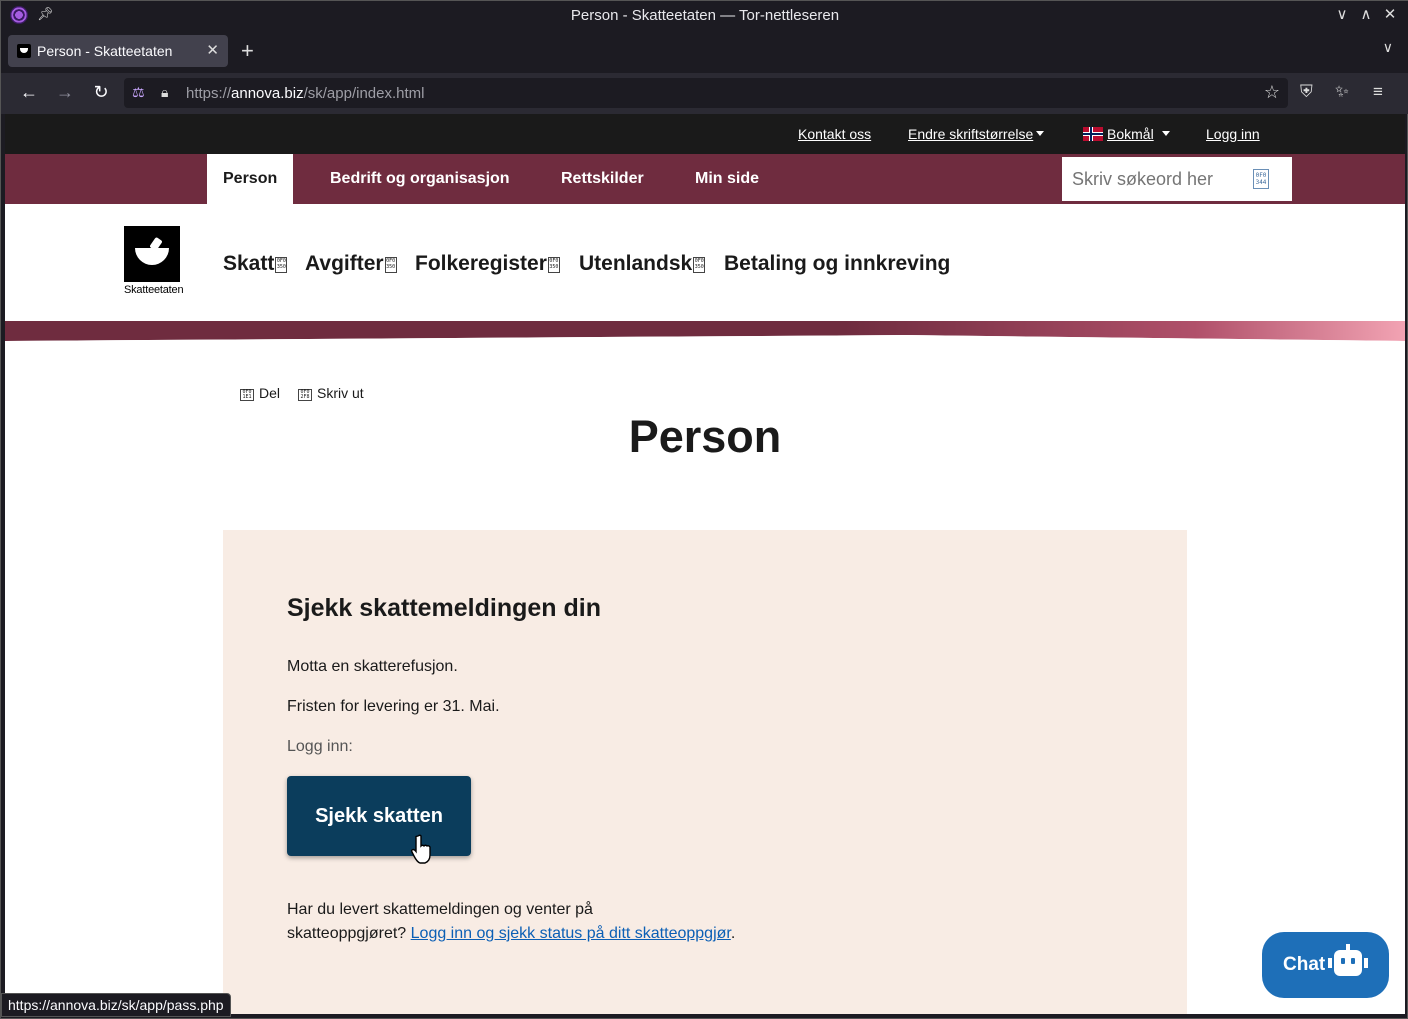 The width and height of the screenshot is (1408, 1019). I want to click on new-tab-icon: +, so click(247, 51).